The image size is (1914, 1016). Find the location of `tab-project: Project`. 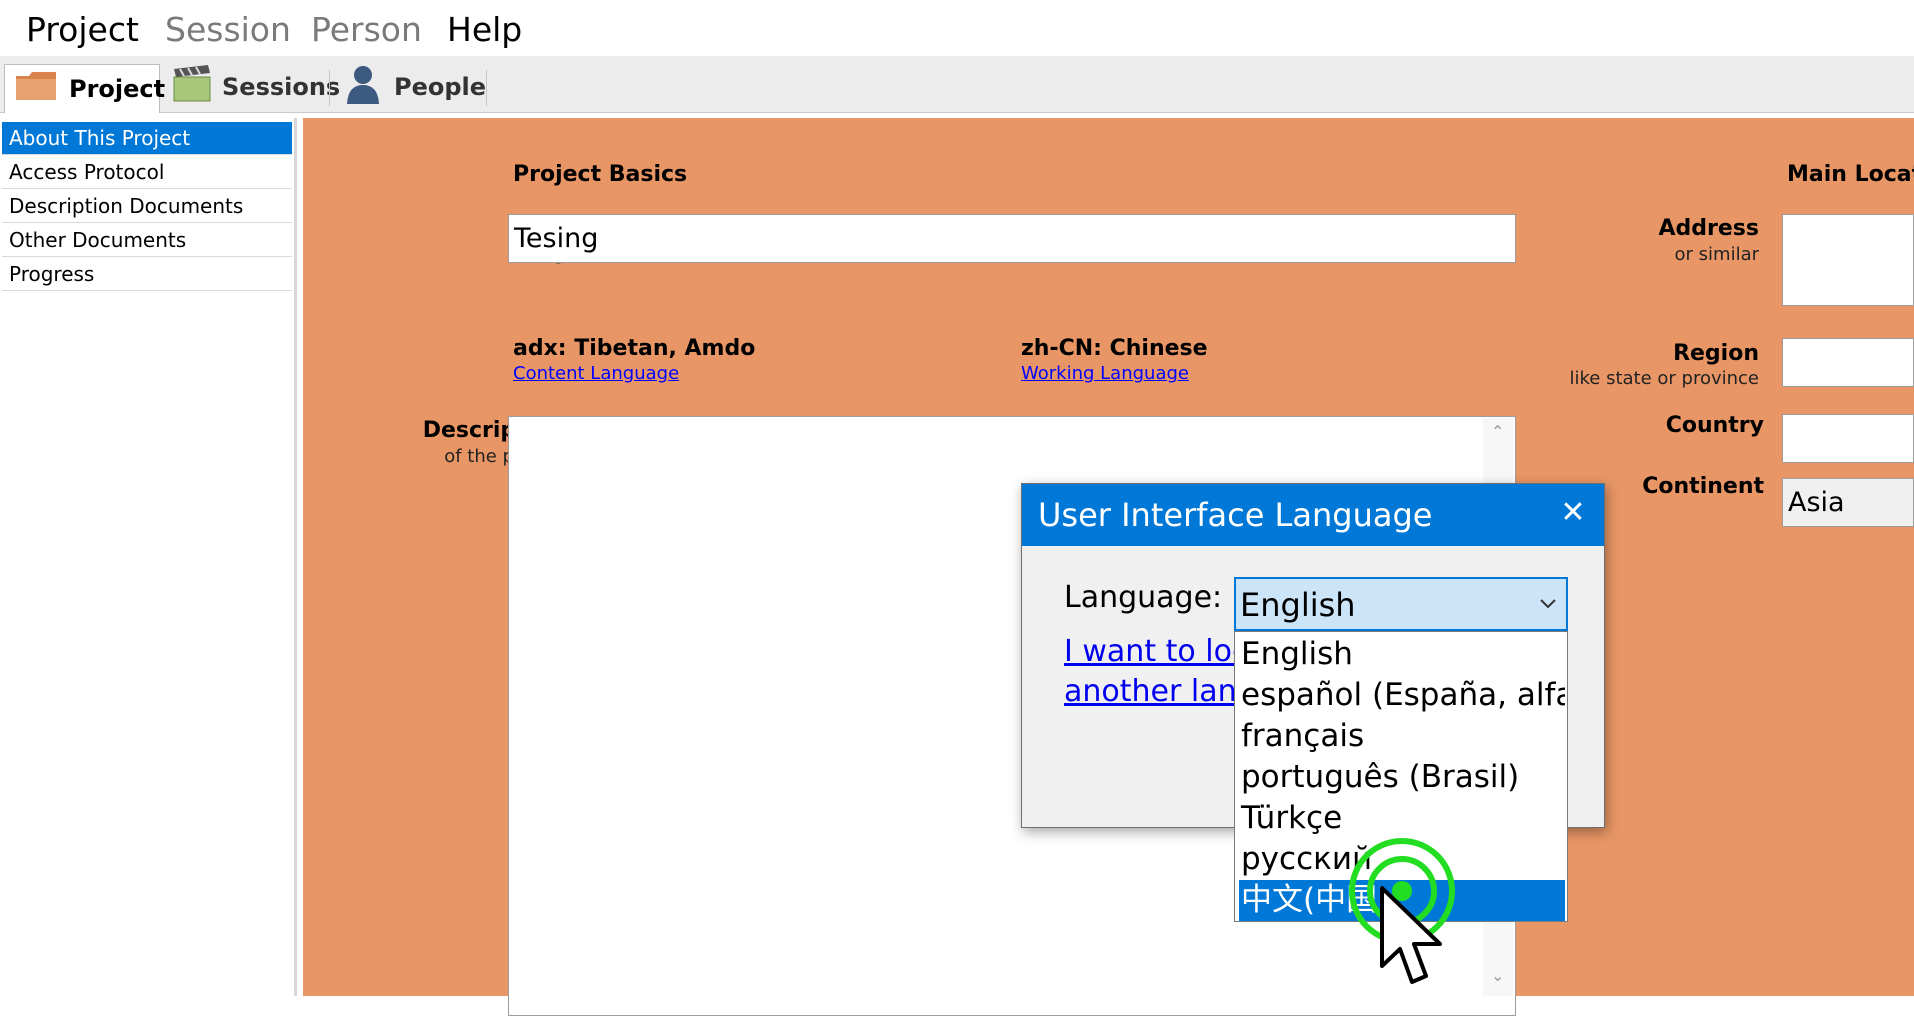

tab-project: Project is located at coordinates (84, 88).